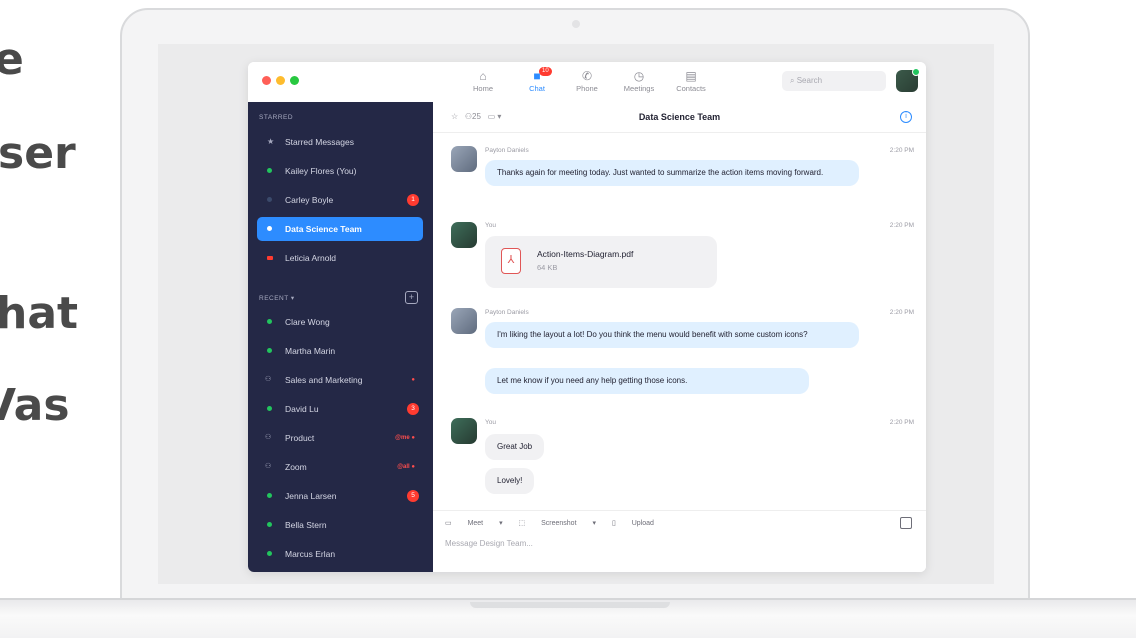 This screenshot has width=1136, height=638. Describe the element at coordinates (12, 59) in the screenshot. I see `background-text-line-1: e` at that location.